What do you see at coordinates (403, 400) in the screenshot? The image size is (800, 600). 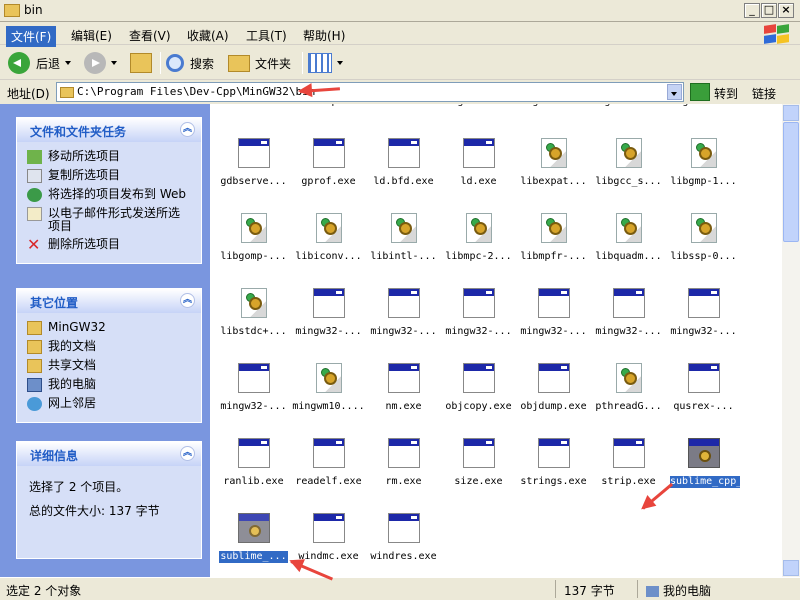 I see `file-item: nm.exe` at bounding box center [403, 400].